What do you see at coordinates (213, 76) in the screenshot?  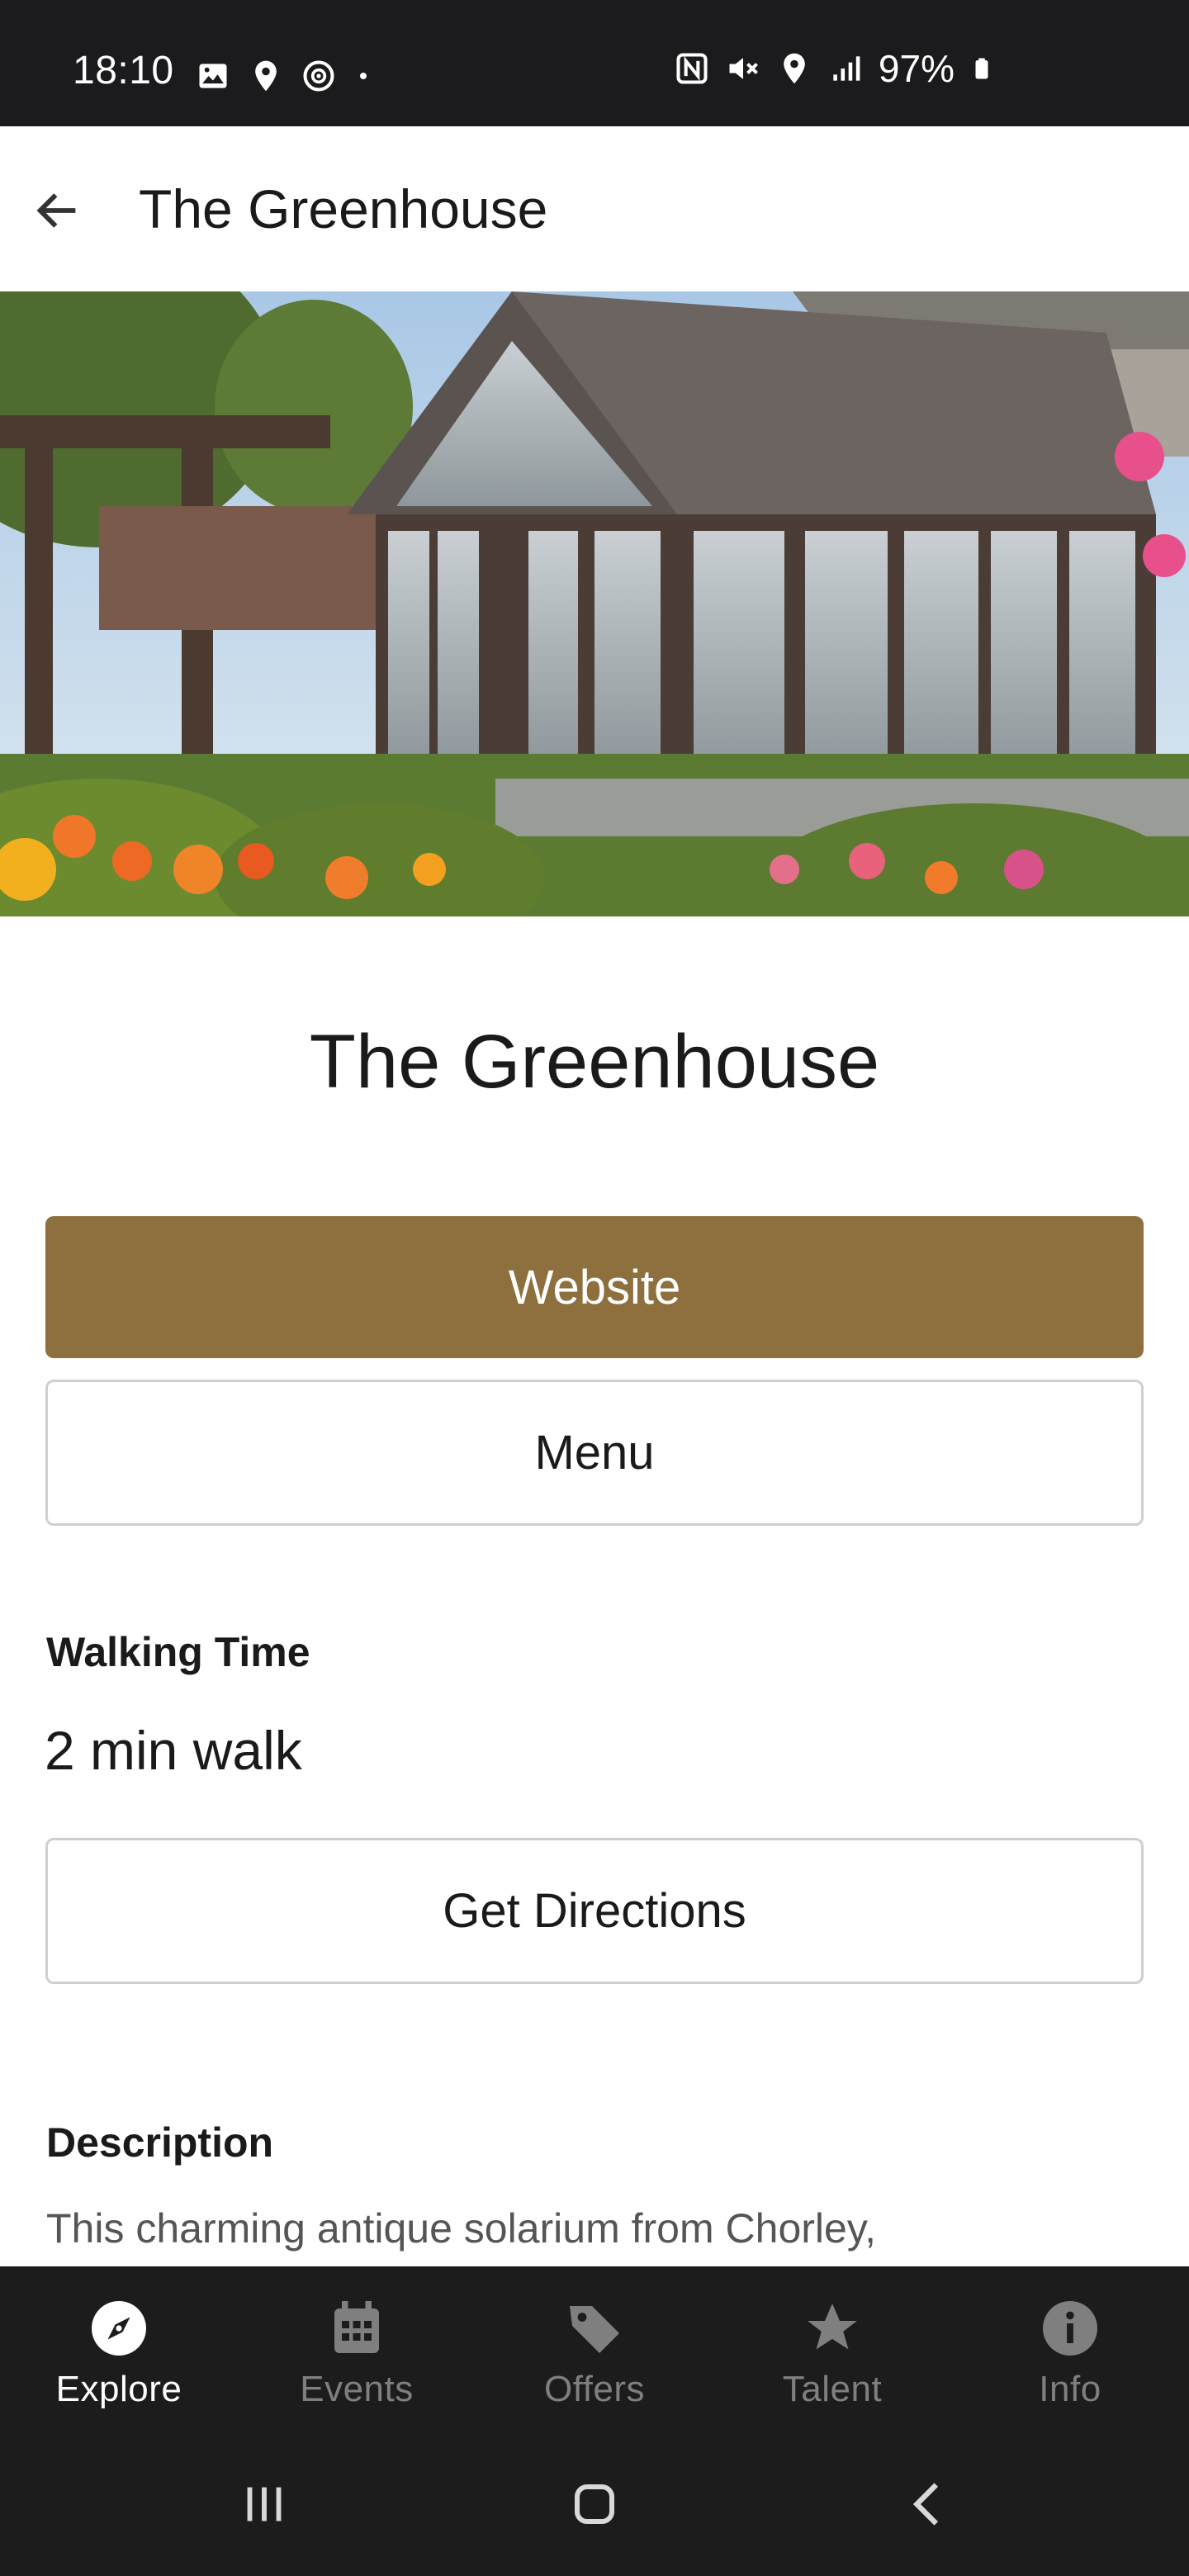 I see `gallery-icon` at bounding box center [213, 76].